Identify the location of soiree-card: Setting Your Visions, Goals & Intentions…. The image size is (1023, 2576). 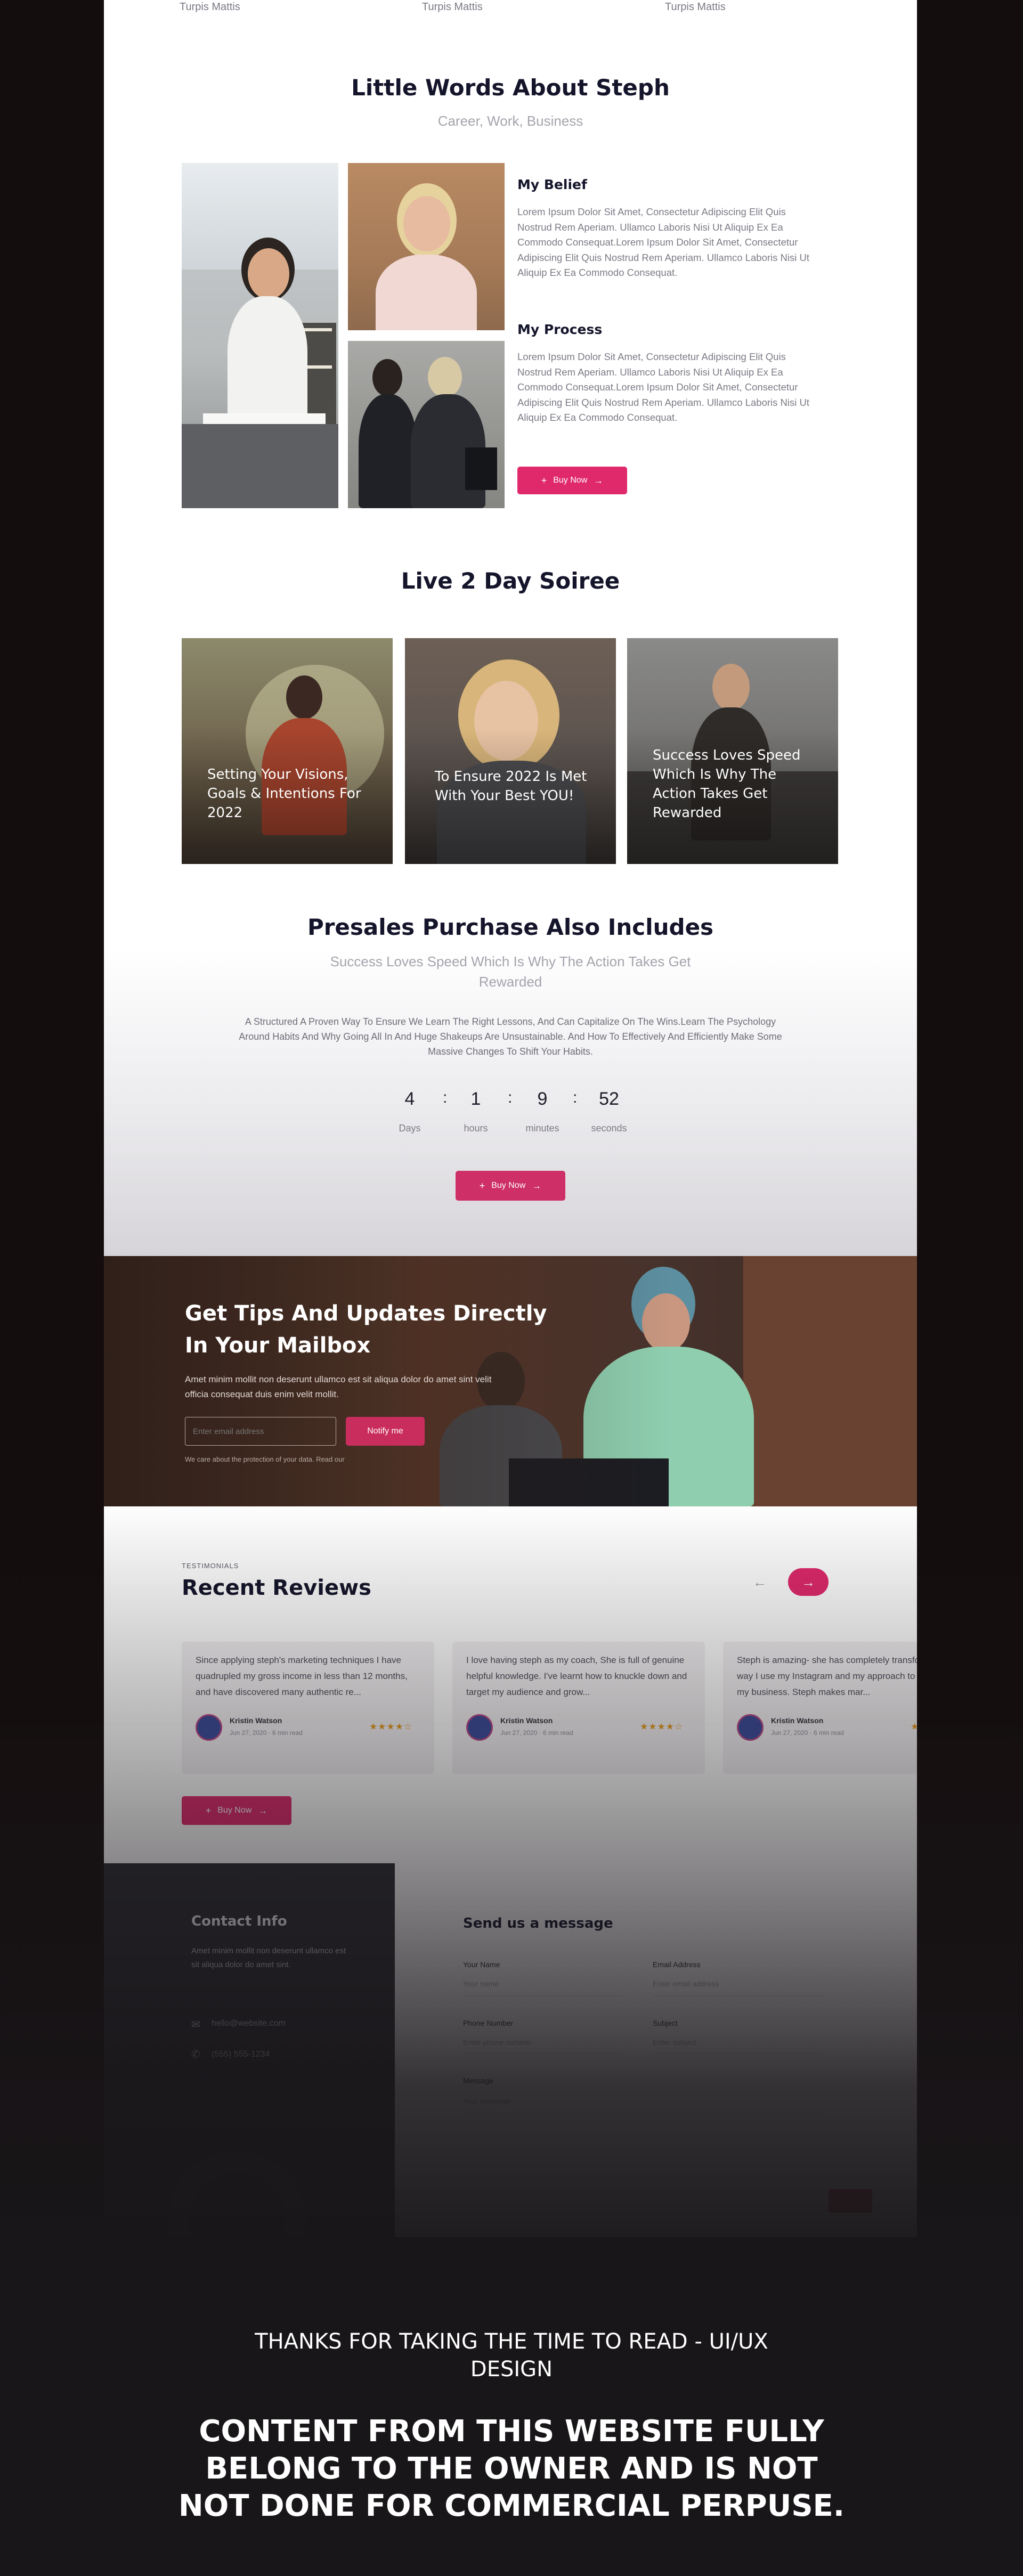
(288, 751).